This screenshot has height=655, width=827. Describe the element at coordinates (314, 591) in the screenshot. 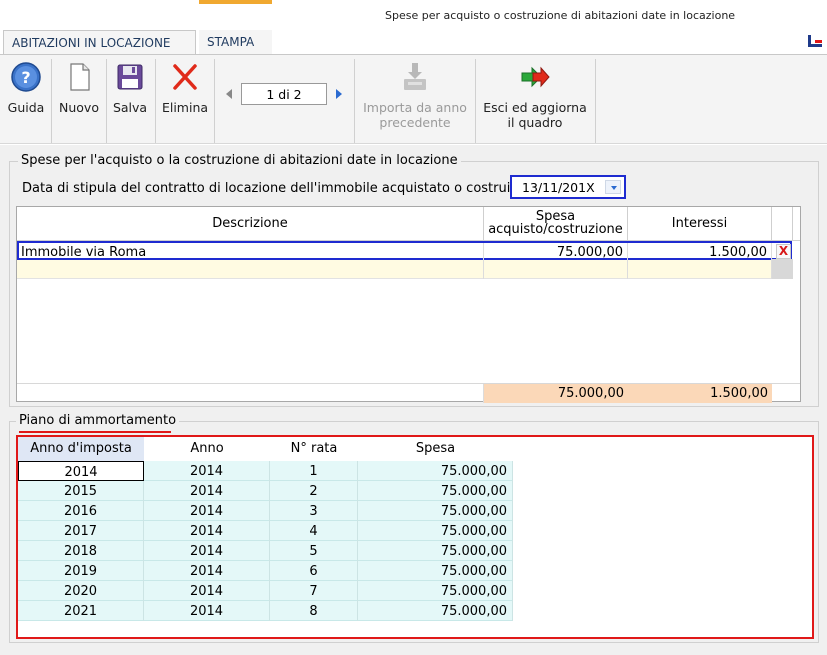

I see `cell-rata: 7` at that location.